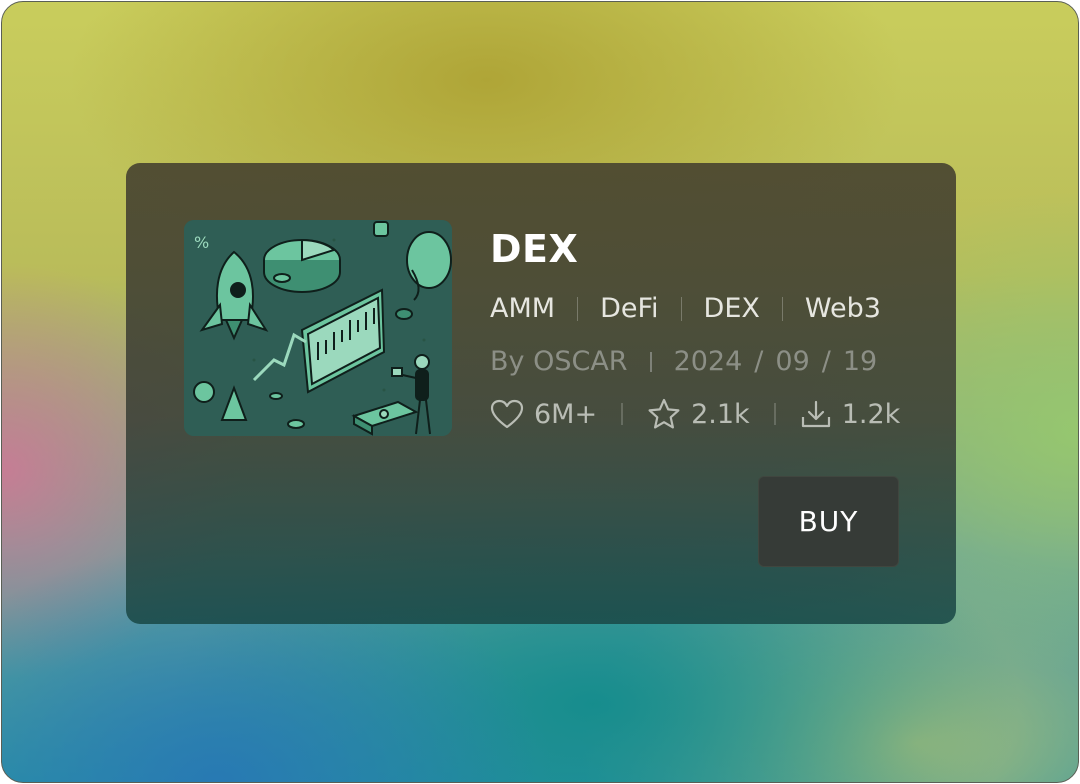 This screenshot has height=784, width=1080. I want to click on likes-stat: 6M+, so click(543, 414).